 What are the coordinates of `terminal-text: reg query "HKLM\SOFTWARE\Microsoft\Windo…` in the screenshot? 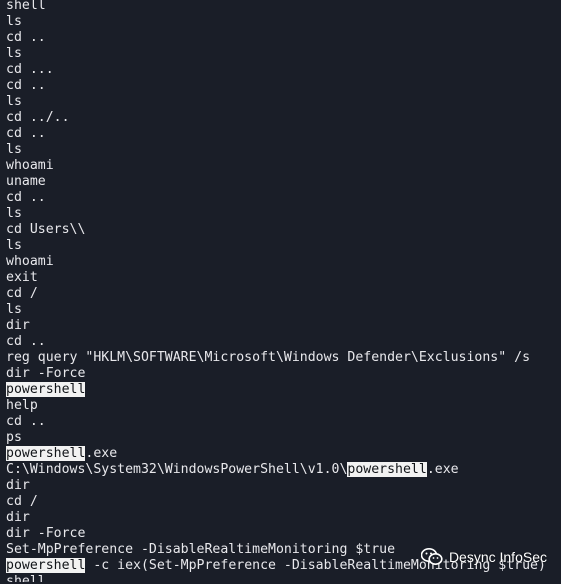 It's located at (268, 357).